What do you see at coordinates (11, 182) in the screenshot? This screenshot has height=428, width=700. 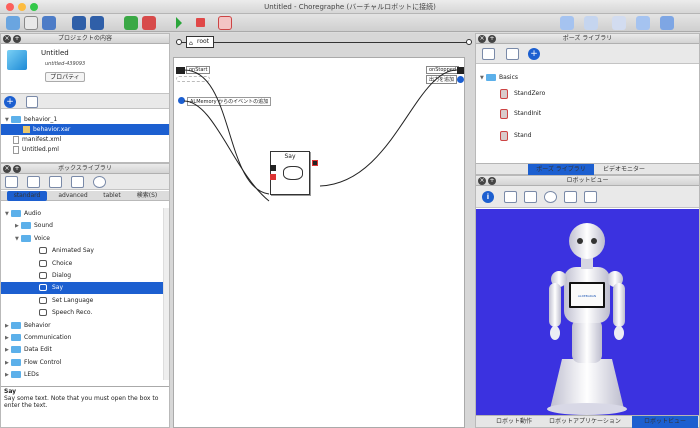 I see `new-library-icon` at bounding box center [11, 182].